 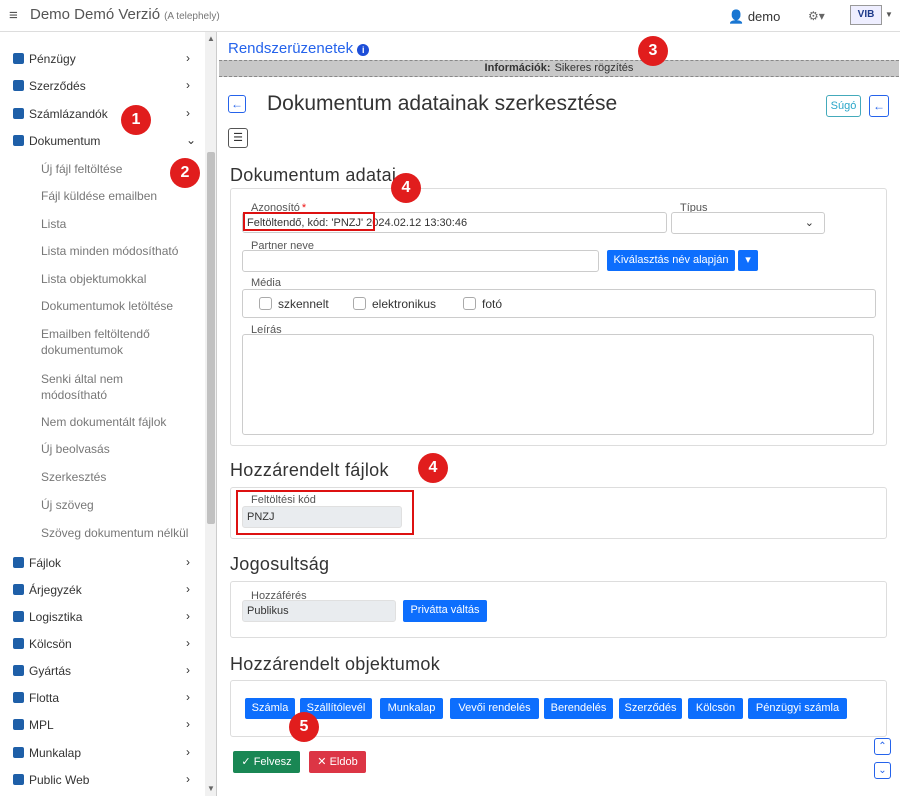 What do you see at coordinates (404, 304) in the screenshot?
I see `checkbox-label: elektronikus` at bounding box center [404, 304].